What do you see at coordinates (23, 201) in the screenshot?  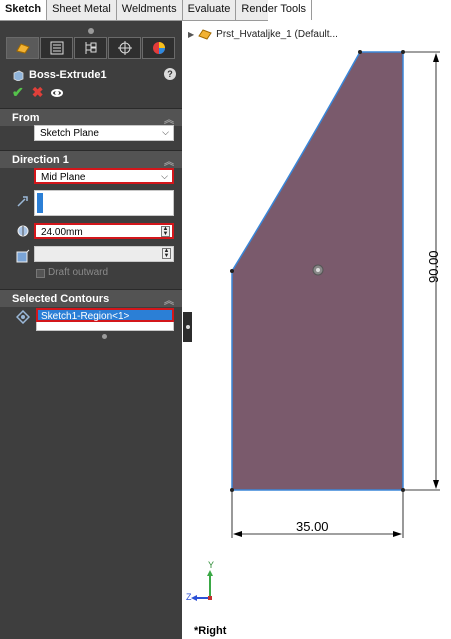 I see `reverse-direction-icon` at bounding box center [23, 201].